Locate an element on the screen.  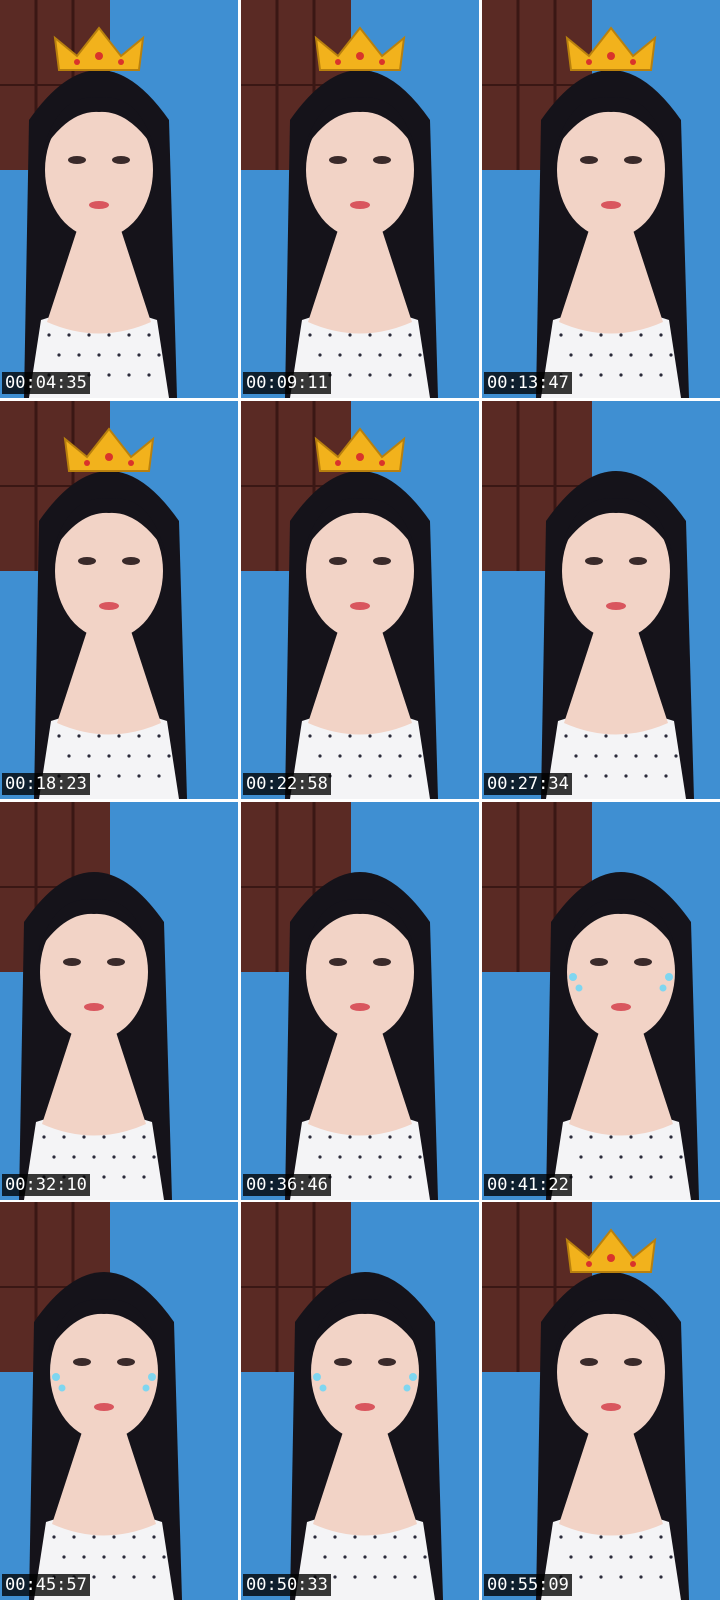
video-frame: 00:45:57 is located at coordinates (119, 1401).